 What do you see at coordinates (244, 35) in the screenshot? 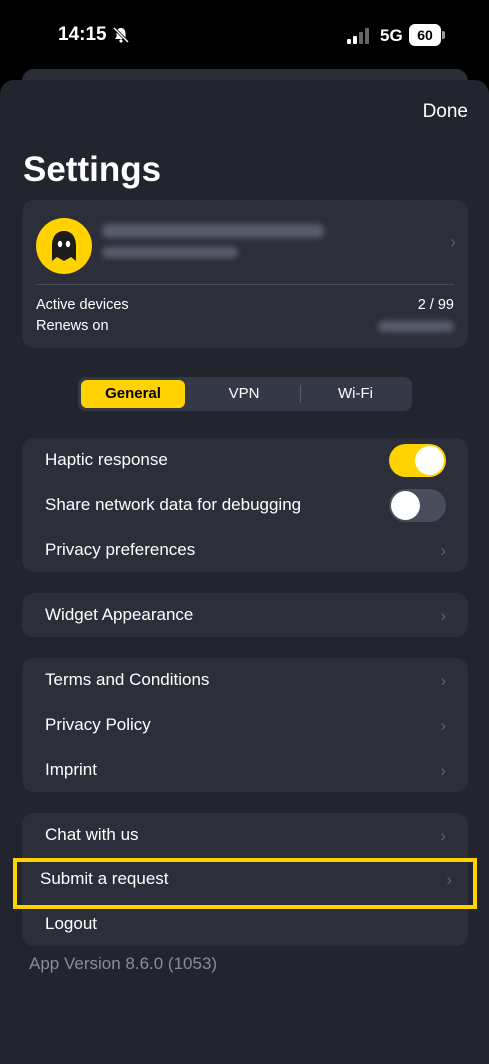
I see `status-bar: 14:15 5G 60` at bounding box center [244, 35].